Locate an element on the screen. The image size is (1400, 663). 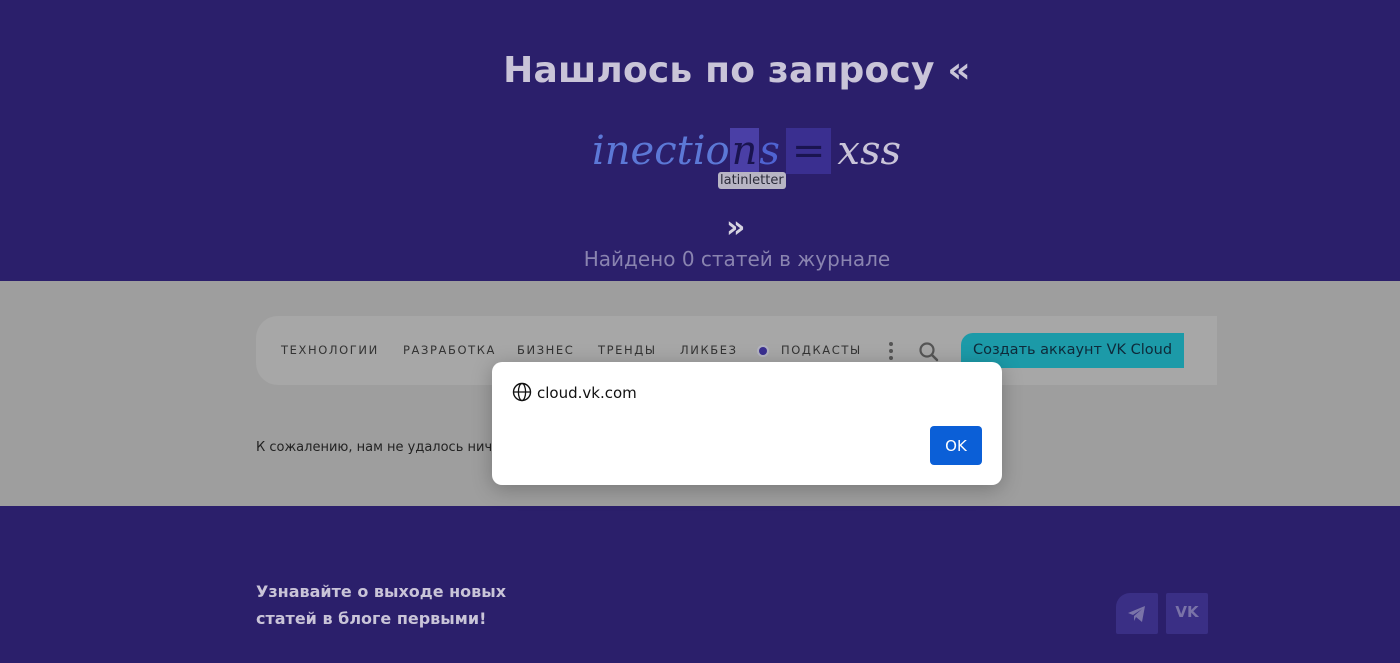
vk-link: VK is located at coordinates (1187, 613).